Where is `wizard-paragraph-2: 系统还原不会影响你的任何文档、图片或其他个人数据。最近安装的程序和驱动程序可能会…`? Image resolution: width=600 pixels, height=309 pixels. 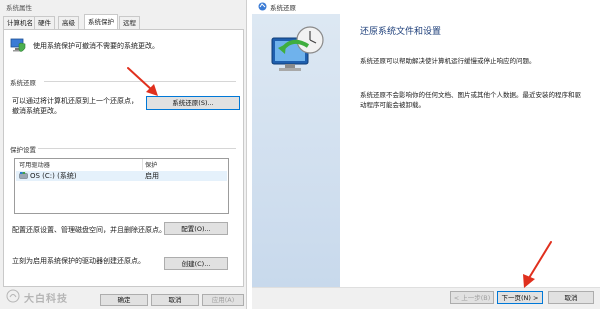
wizard-paragraph-2: 系统还原不会影响你的任何文档、图片或其他个人数据。最近安装的程序和驱动程序可能会… is located at coordinates (470, 100).